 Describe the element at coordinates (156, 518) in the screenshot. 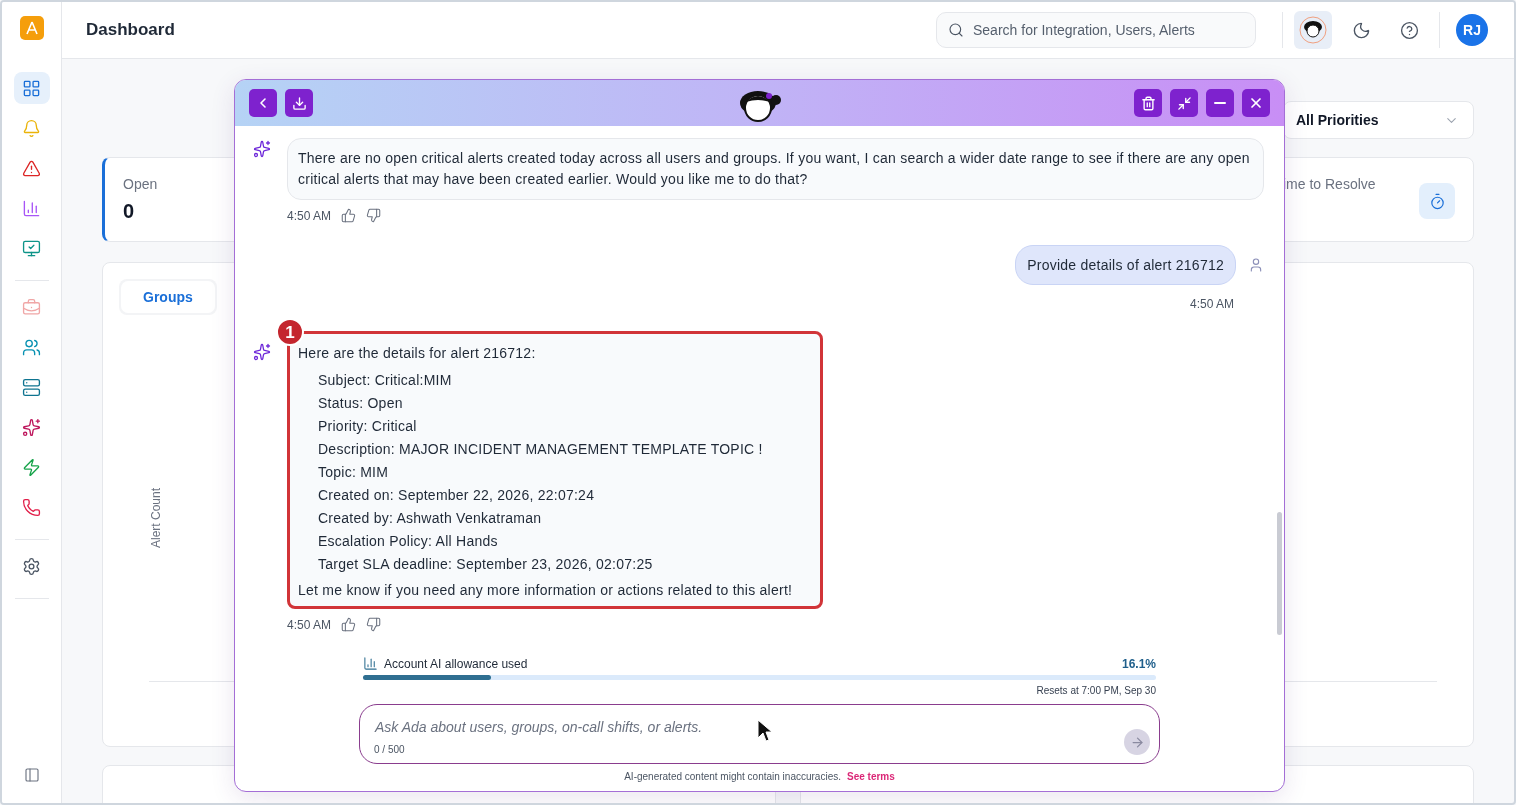

I see `axis-label: Alert Count` at that location.